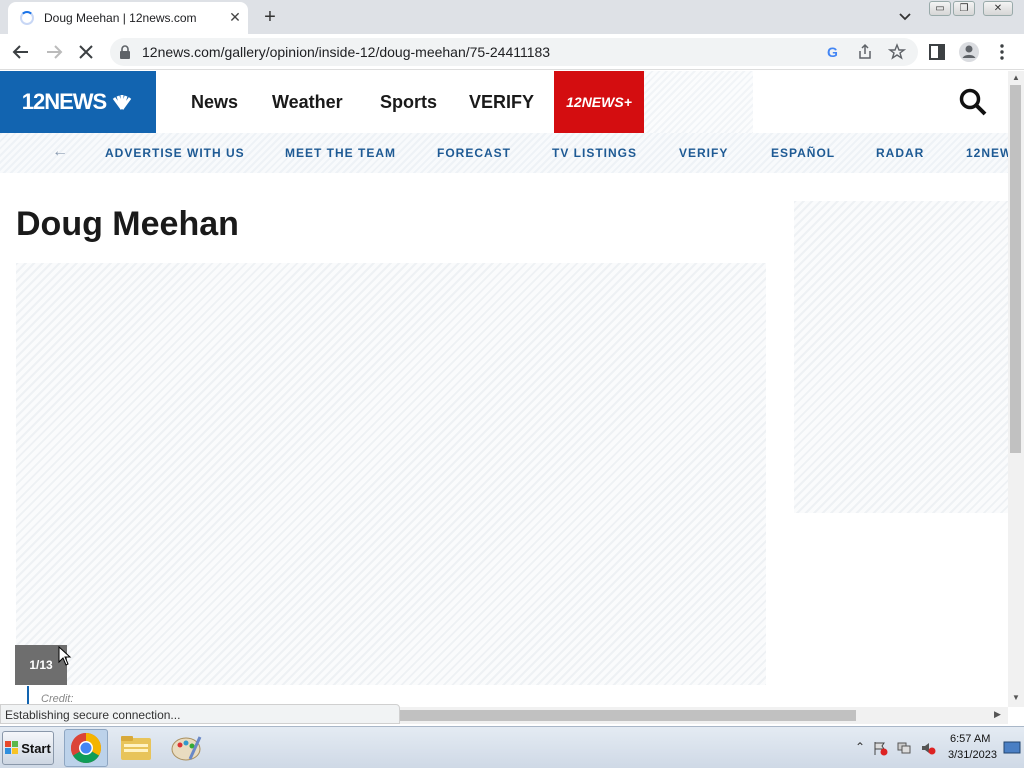  I want to click on subnav-back-arrow-icon: ←, so click(60, 152).